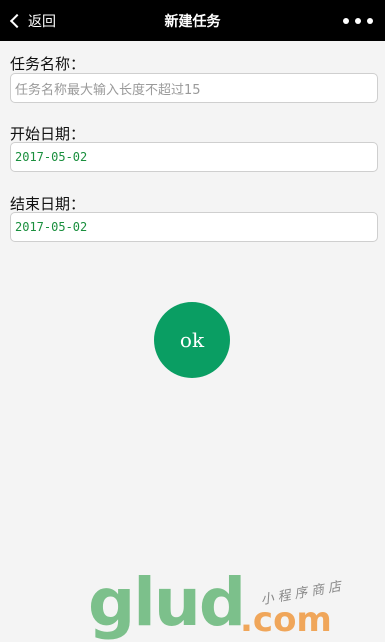 The image size is (385, 642). What do you see at coordinates (358, 20) in the screenshot?
I see `more-dots-icon` at bounding box center [358, 20].